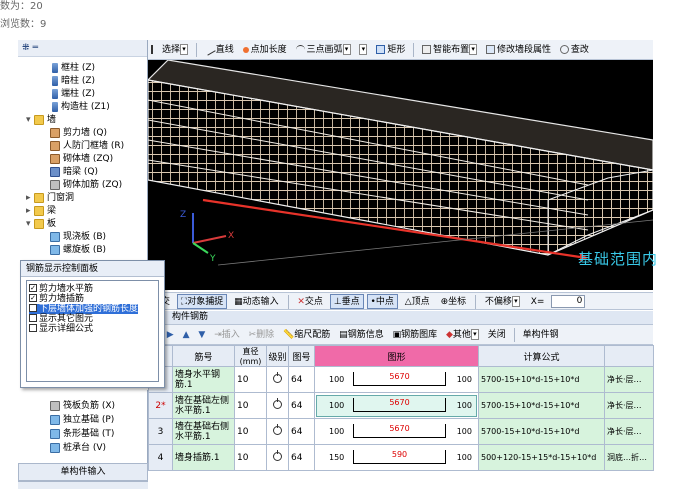 This screenshot has width=686, height=489. I want to click on tree-item: 构造柱 (Z1), so click(80, 107).